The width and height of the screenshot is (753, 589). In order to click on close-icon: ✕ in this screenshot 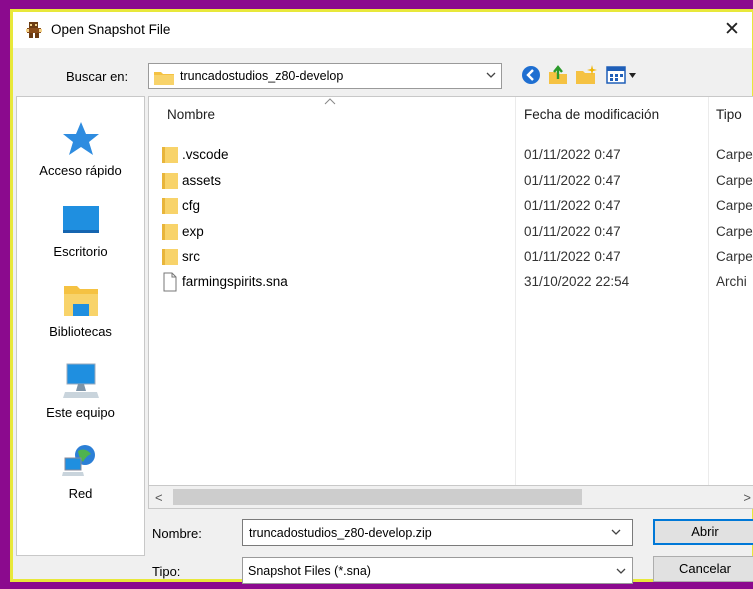, I will do `click(732, 30)`.